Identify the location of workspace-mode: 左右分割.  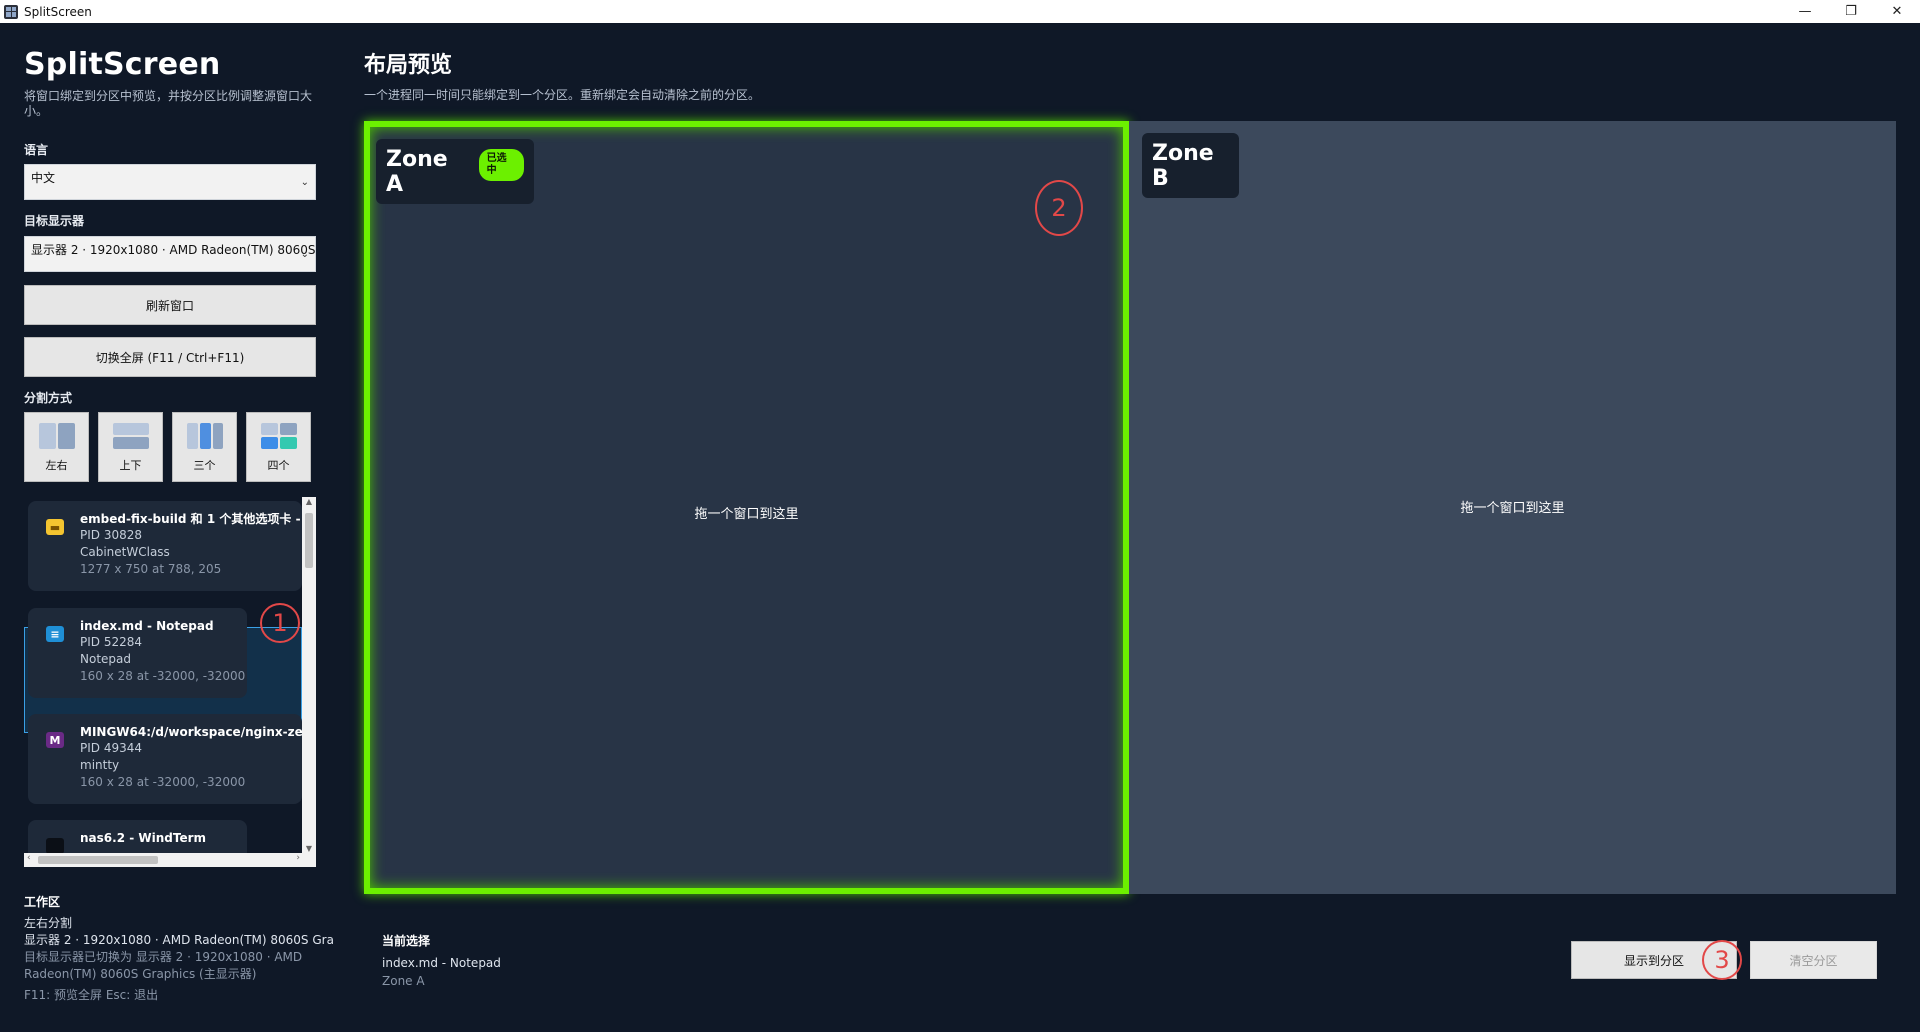
(48, 923).